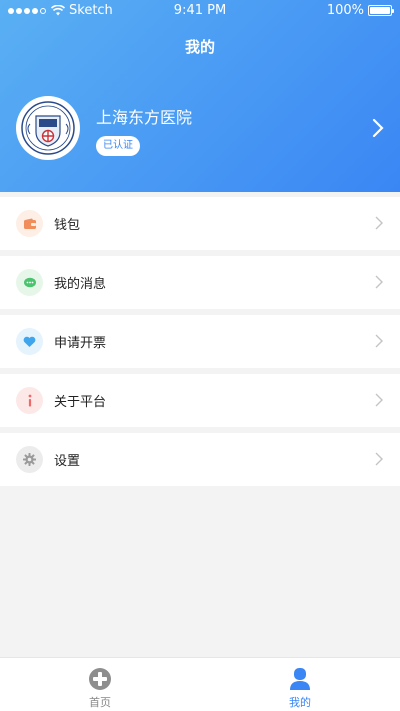 The image size is (400, 711). Describe the element at coordinates (345, 10) in the screenshot. I see `battery-percent: 100%` at that location.